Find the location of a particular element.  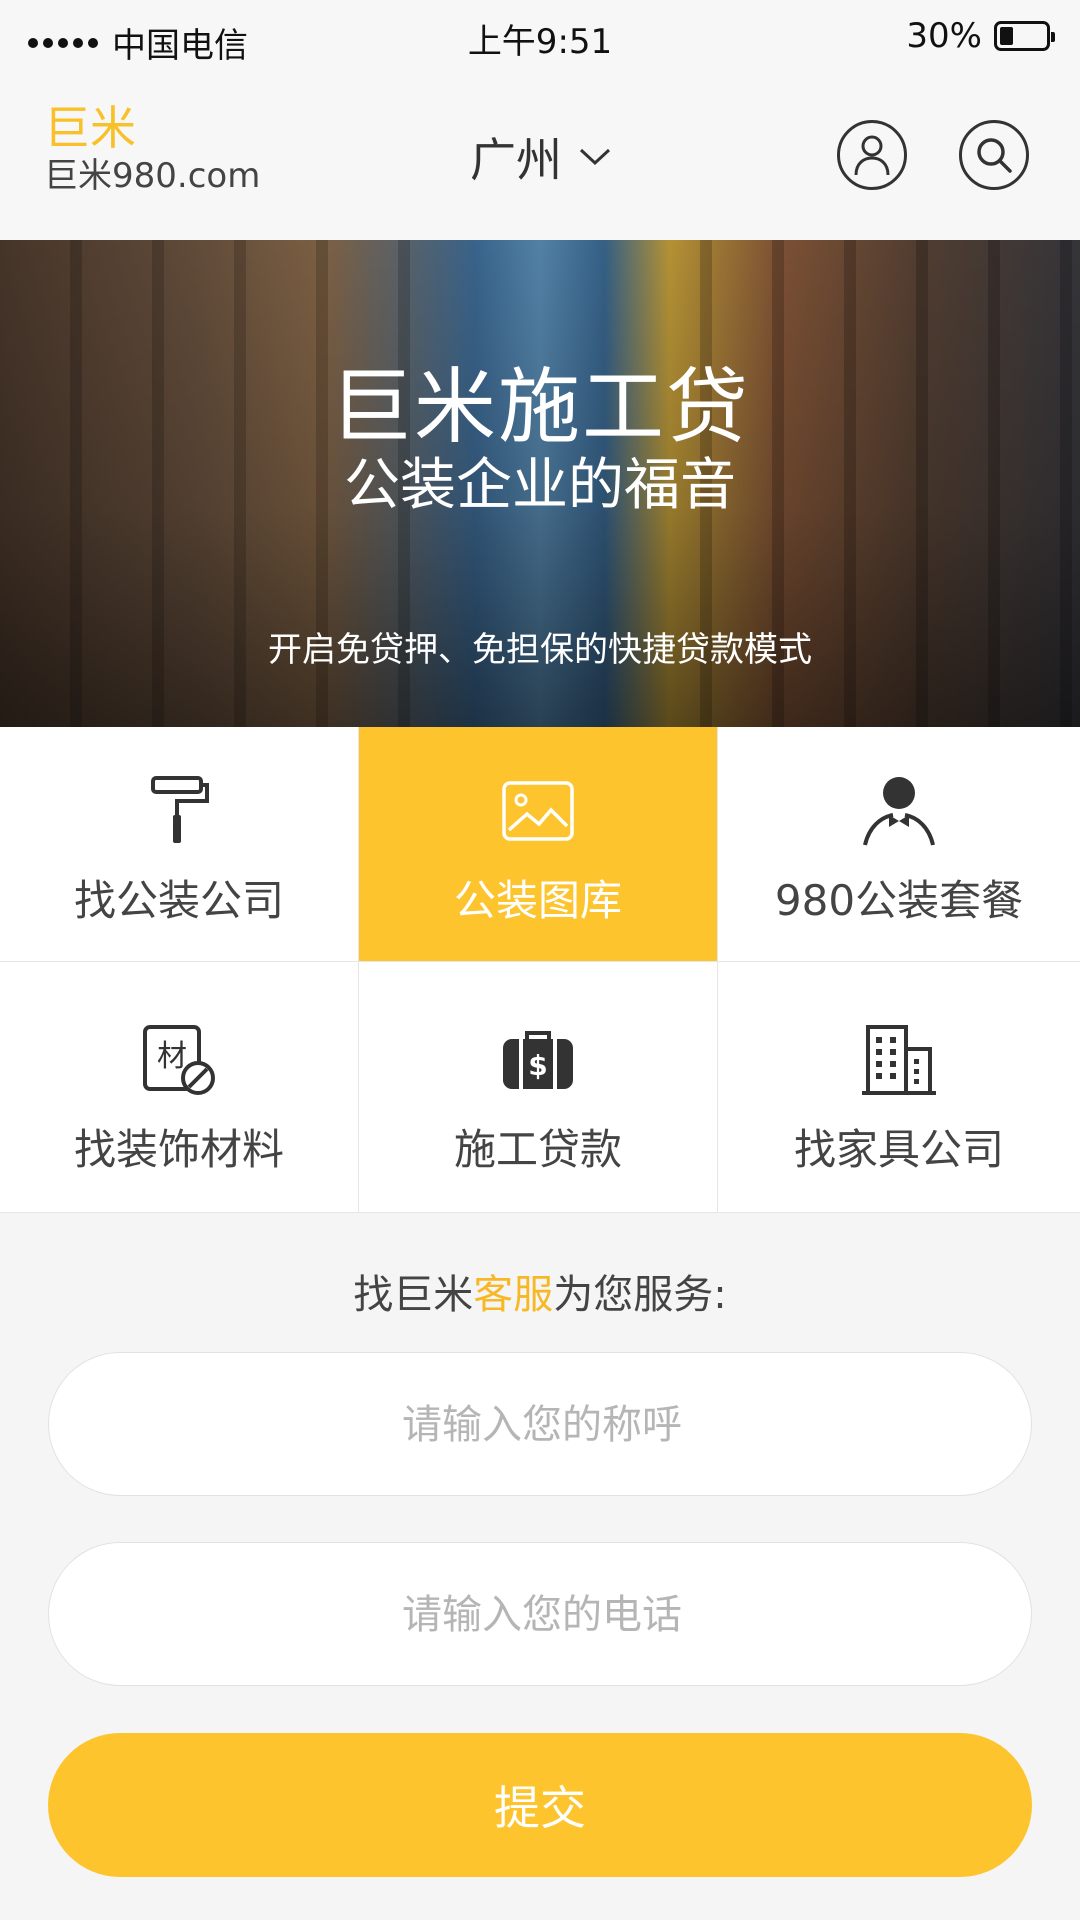

category-980-package: 980公装套餐 is located at coordinates (899, 844).